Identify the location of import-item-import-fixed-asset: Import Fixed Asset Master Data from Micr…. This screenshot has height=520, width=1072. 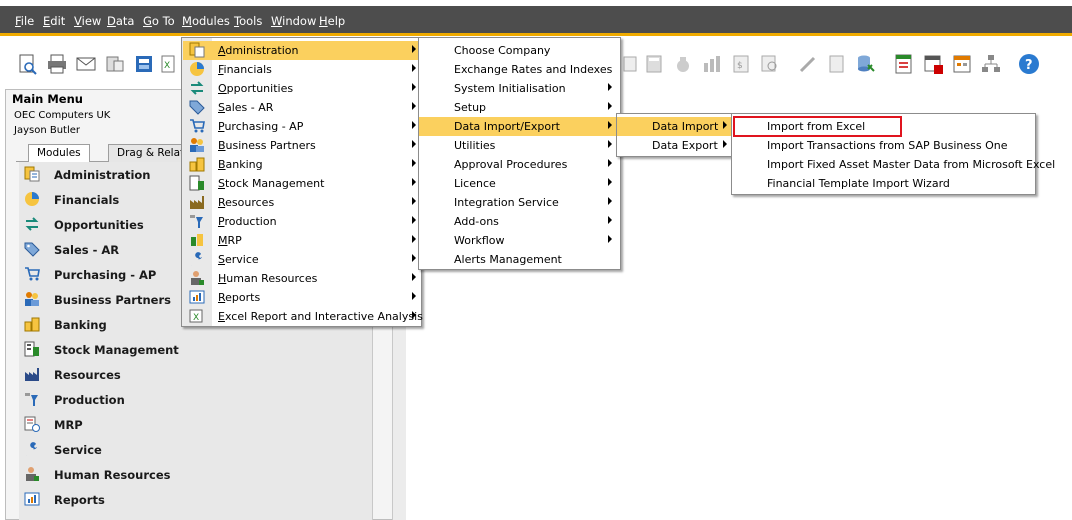
(893, 164).